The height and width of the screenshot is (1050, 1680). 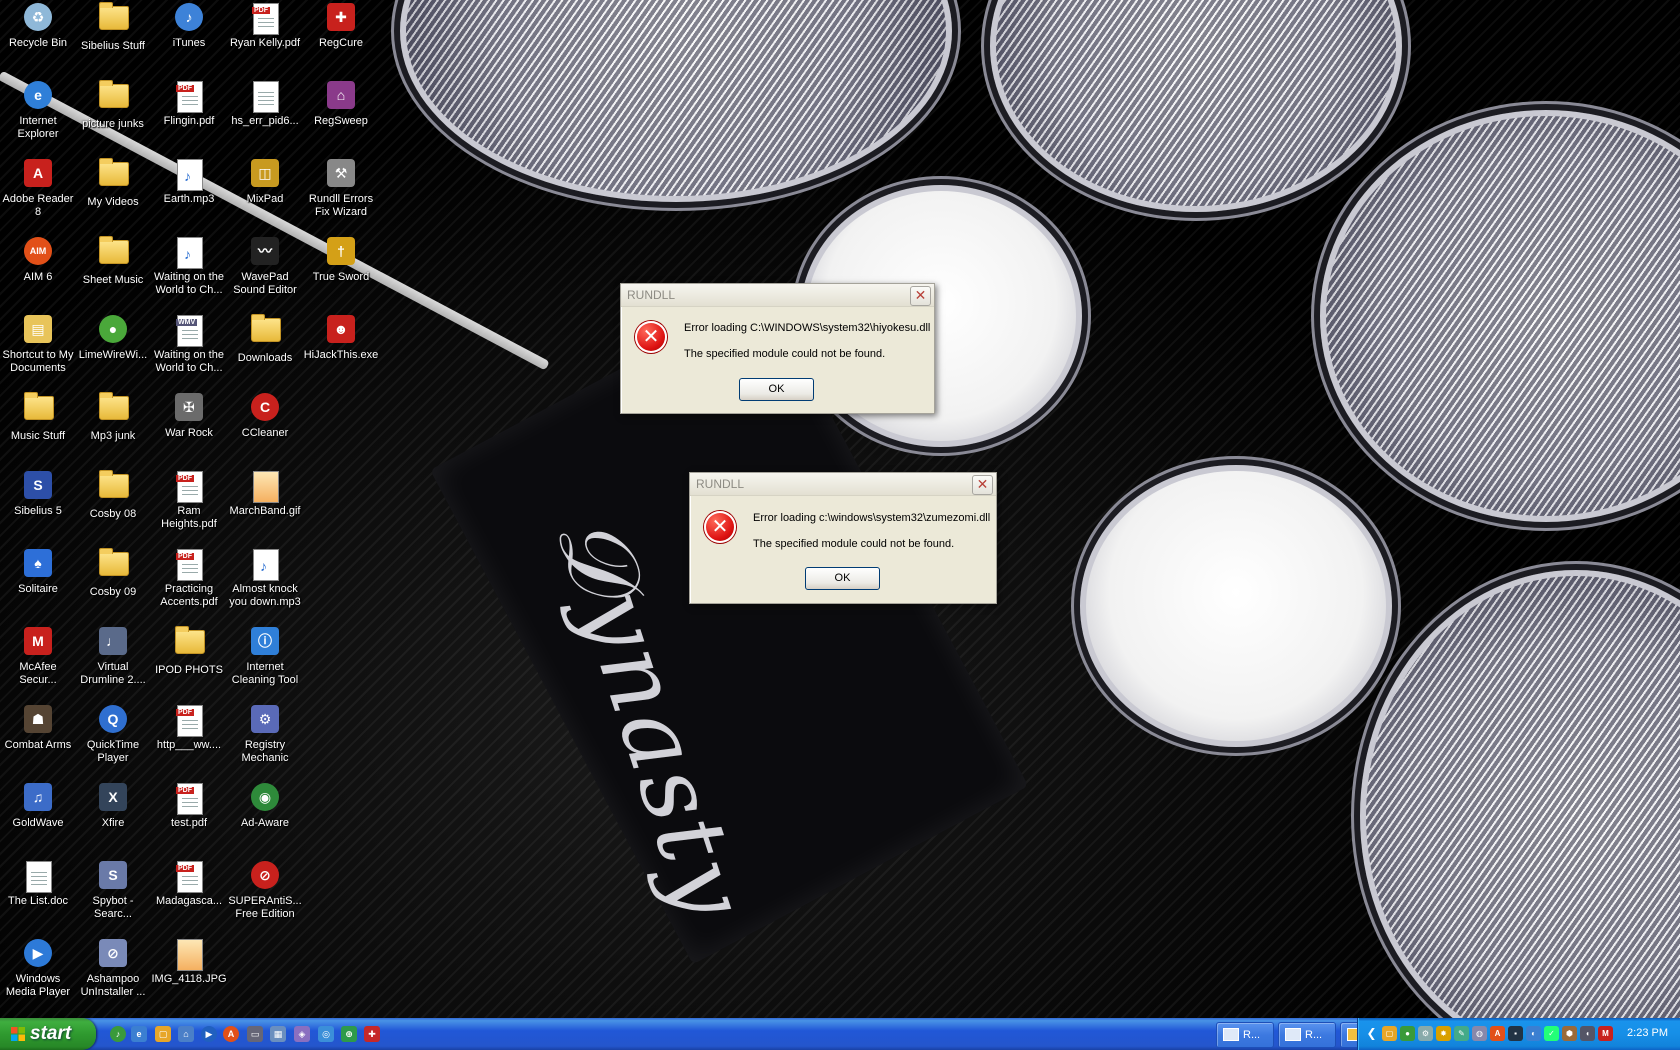 What do you see at coordinates (265, 181) in the screenshot?
I see `desktop-icon: ◫ MixPad` at bounding box center [265, 181].